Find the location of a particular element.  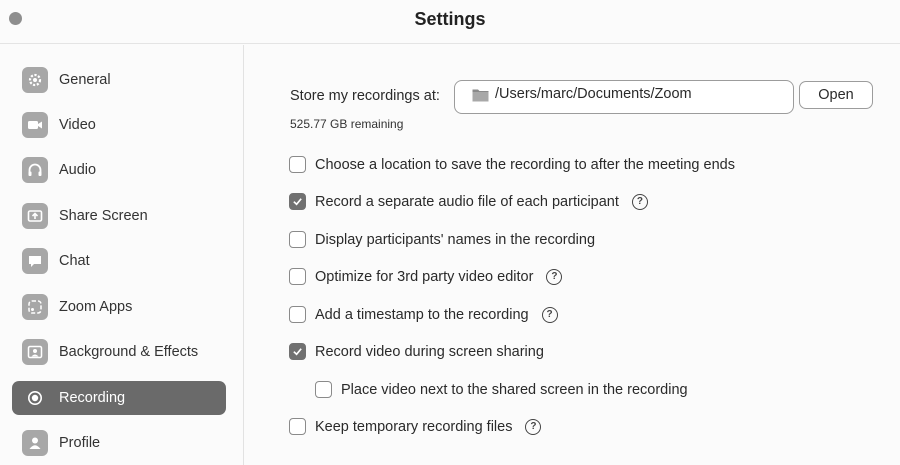

sidebar-item-background-effects: Background & Effects is located at coordinates (119, 352).